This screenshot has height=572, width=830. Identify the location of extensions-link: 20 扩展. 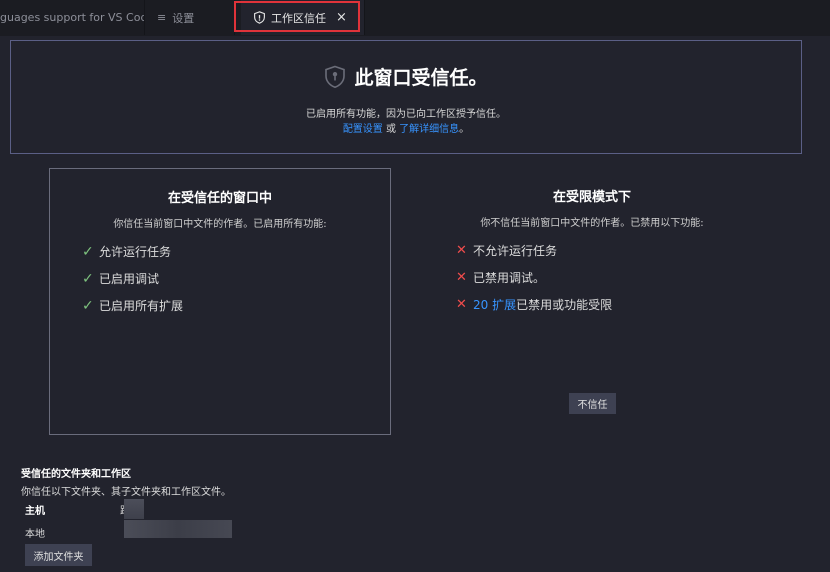
(494, 304).